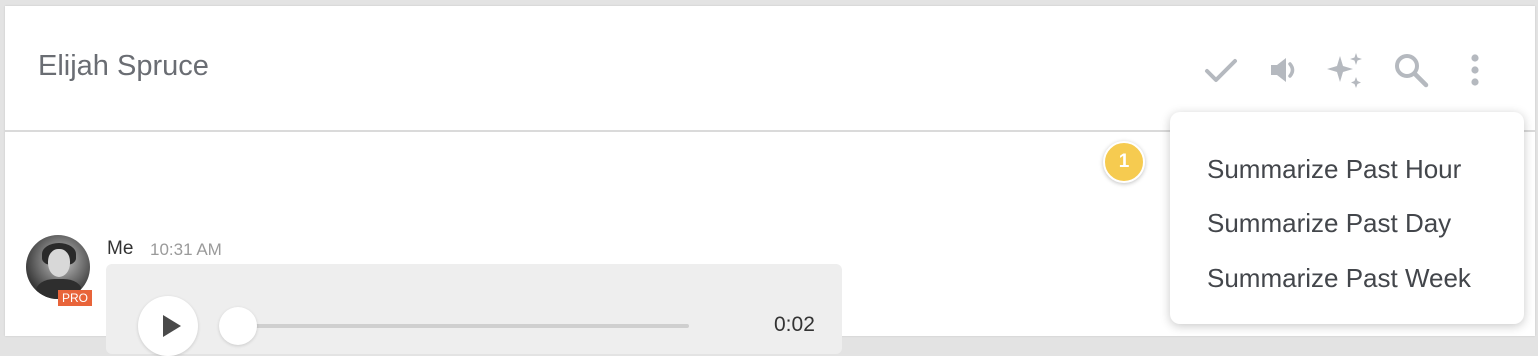 This screenshot has width=1538, height=356. I want to click on search-icon, so click(1411, 70).